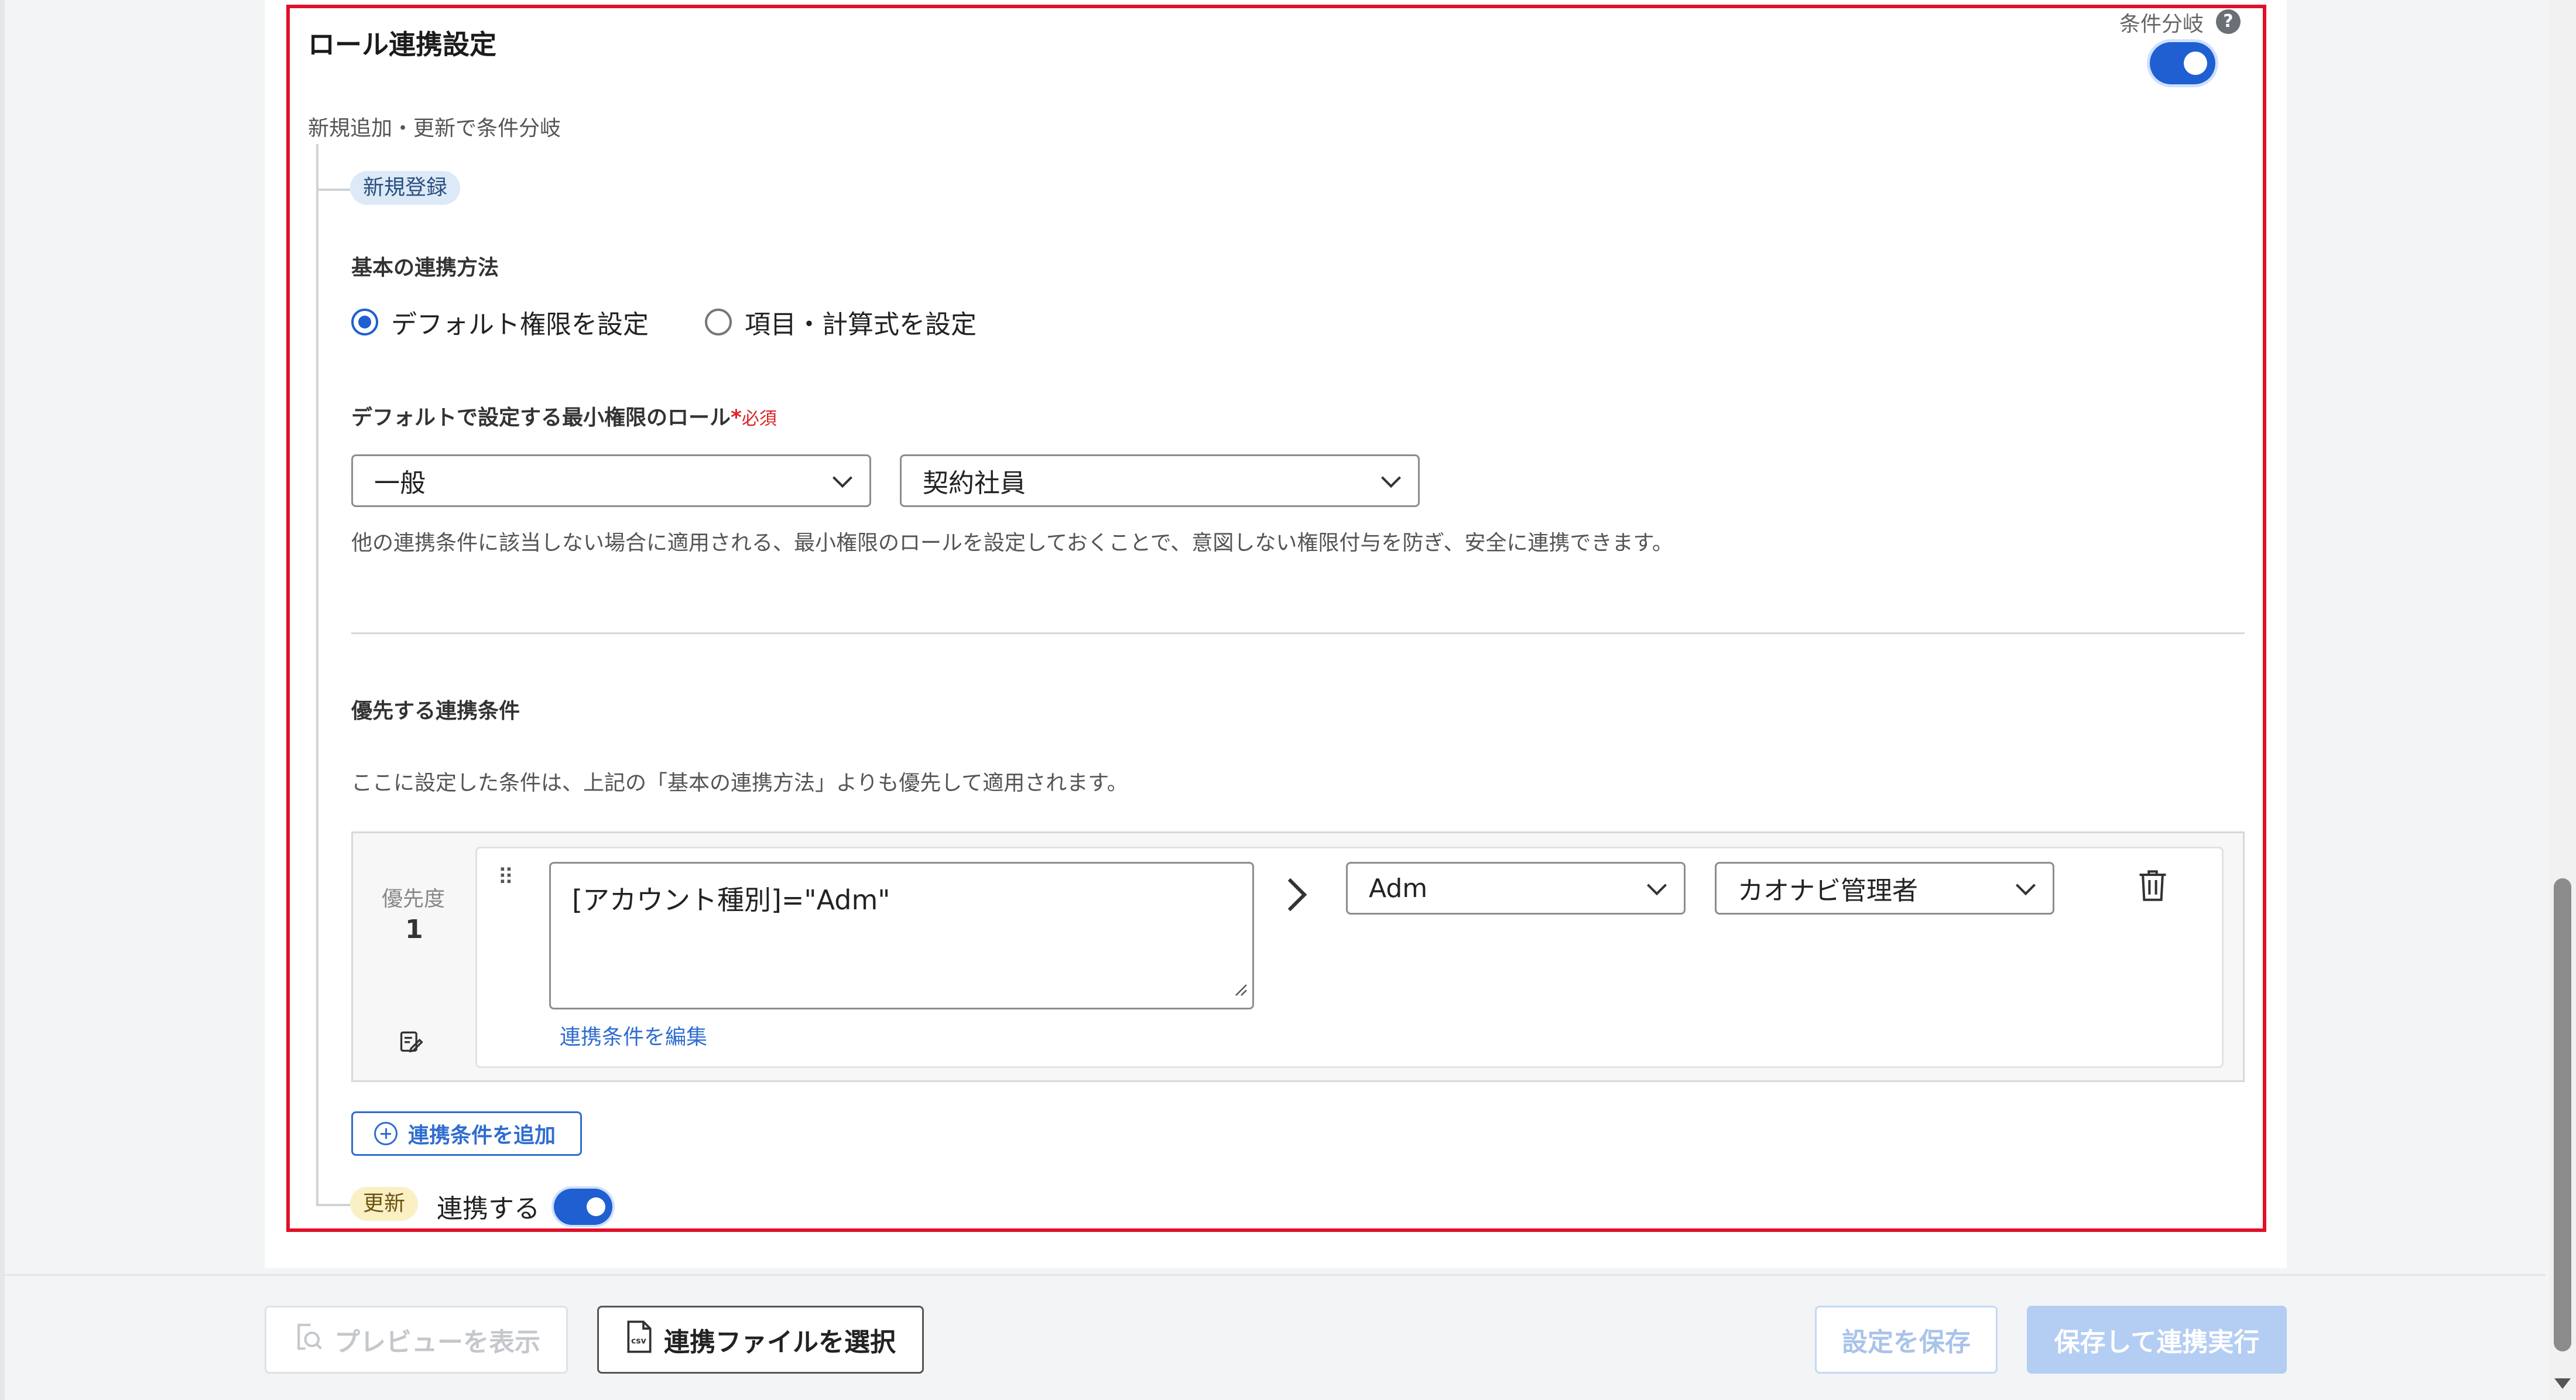 The height and width of the screenshot is (1400, 2576). I want to click on svg-text: csv, so click(638, 1341).